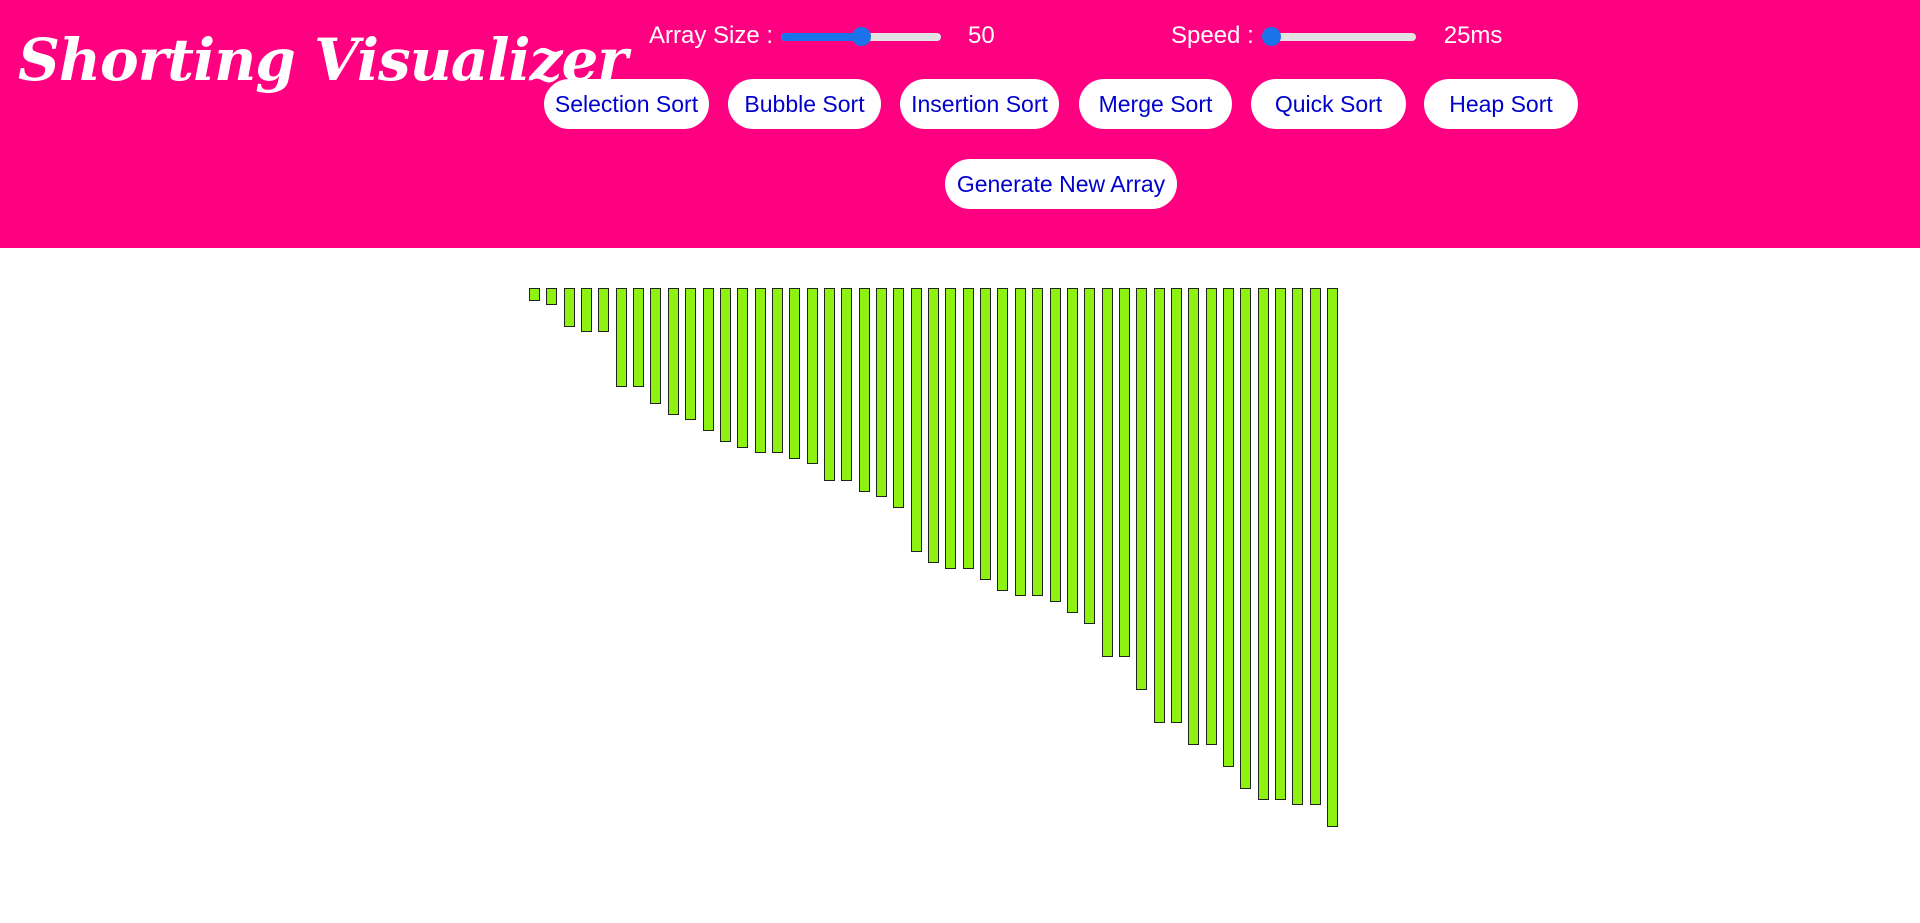 This screenshot has height=923, width=1920. Describe the element at coordinates (323, 60) in the screenshot. I see `app-title: Shorting Visualizer` at that location.